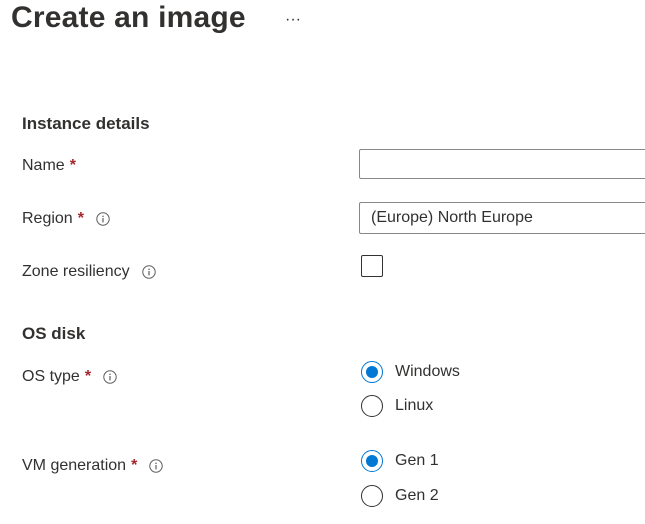 The image size is (645, 524). What do you see at coordinates (47, 218) in the screenshot?
I see `region-label-text: Region` at bounding box center [47, 218].